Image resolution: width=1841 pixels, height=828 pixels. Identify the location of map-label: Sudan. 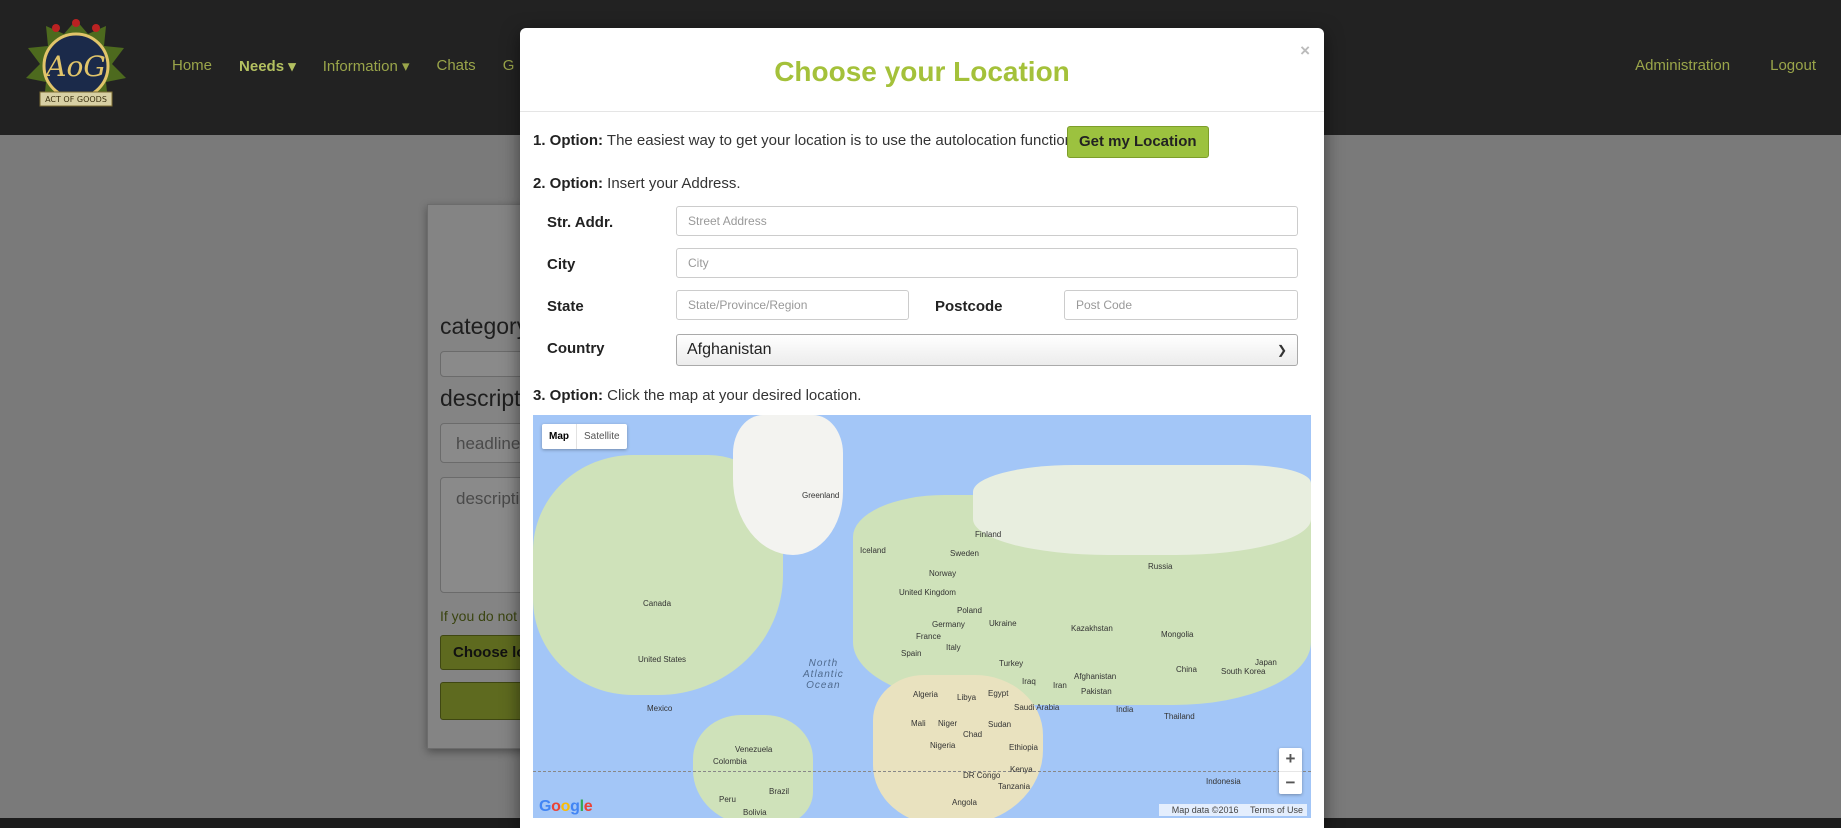
(1000, 724).